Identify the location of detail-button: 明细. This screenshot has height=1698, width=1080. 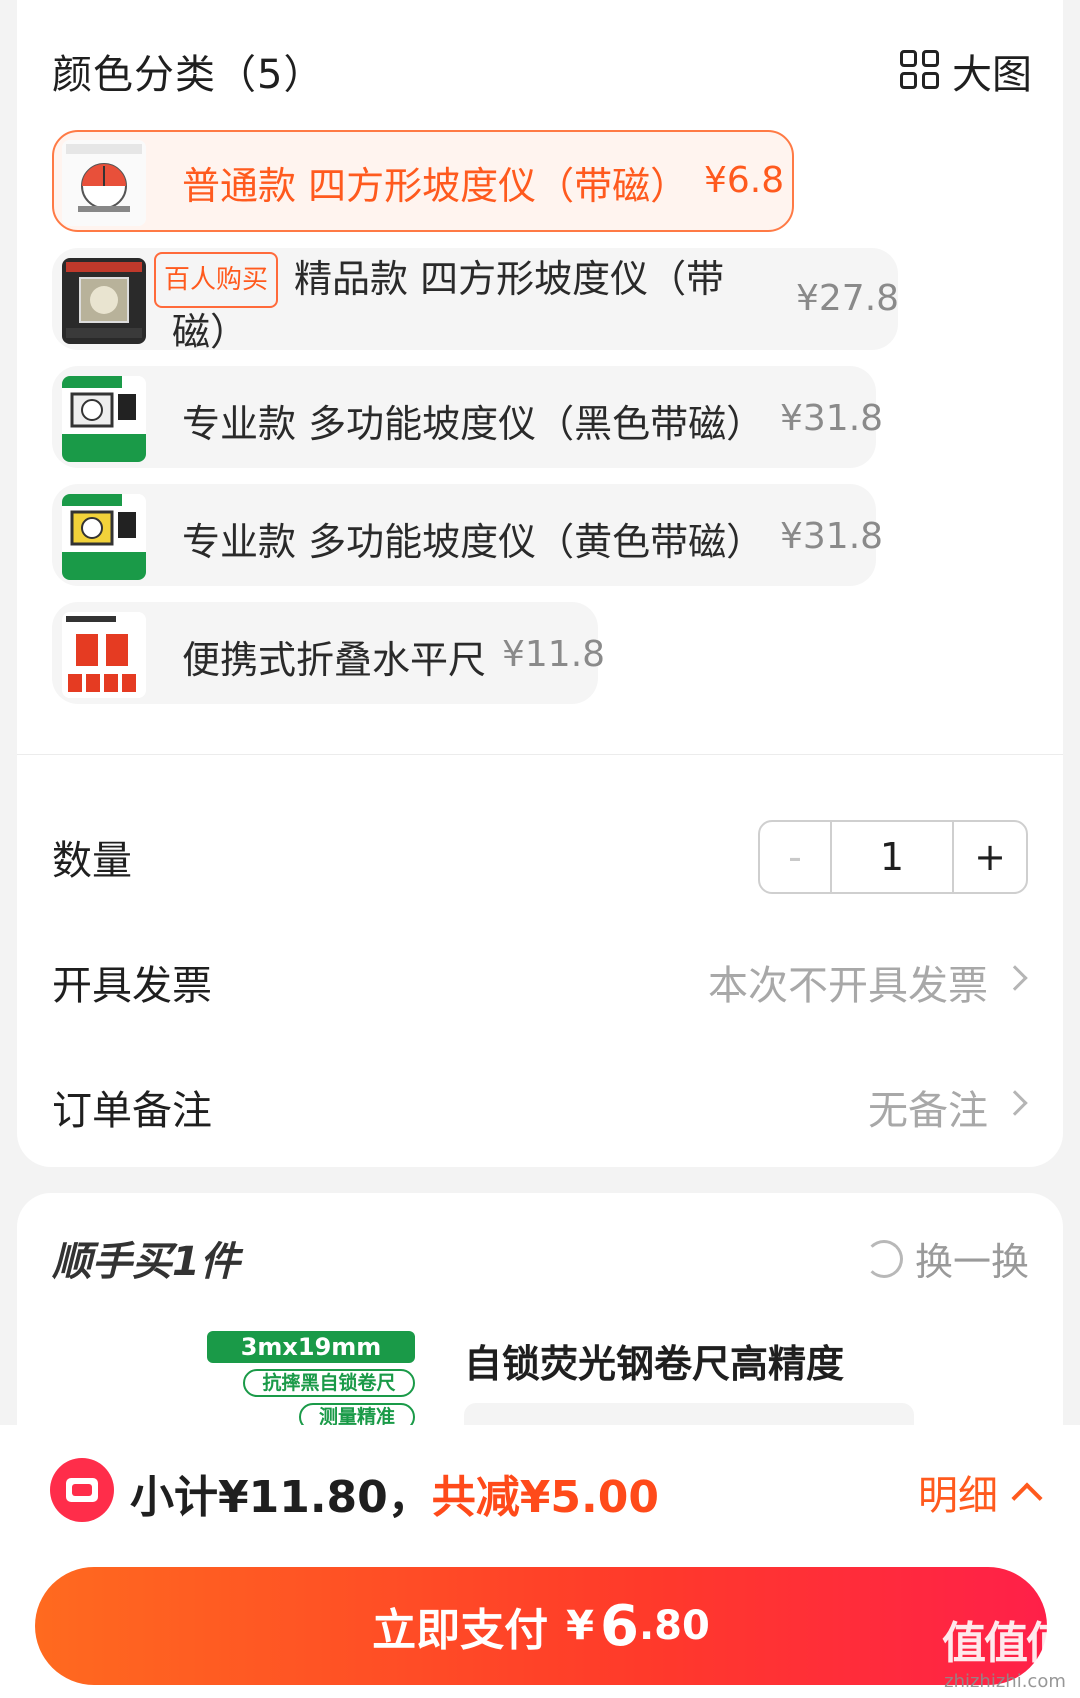
(958, 1492).